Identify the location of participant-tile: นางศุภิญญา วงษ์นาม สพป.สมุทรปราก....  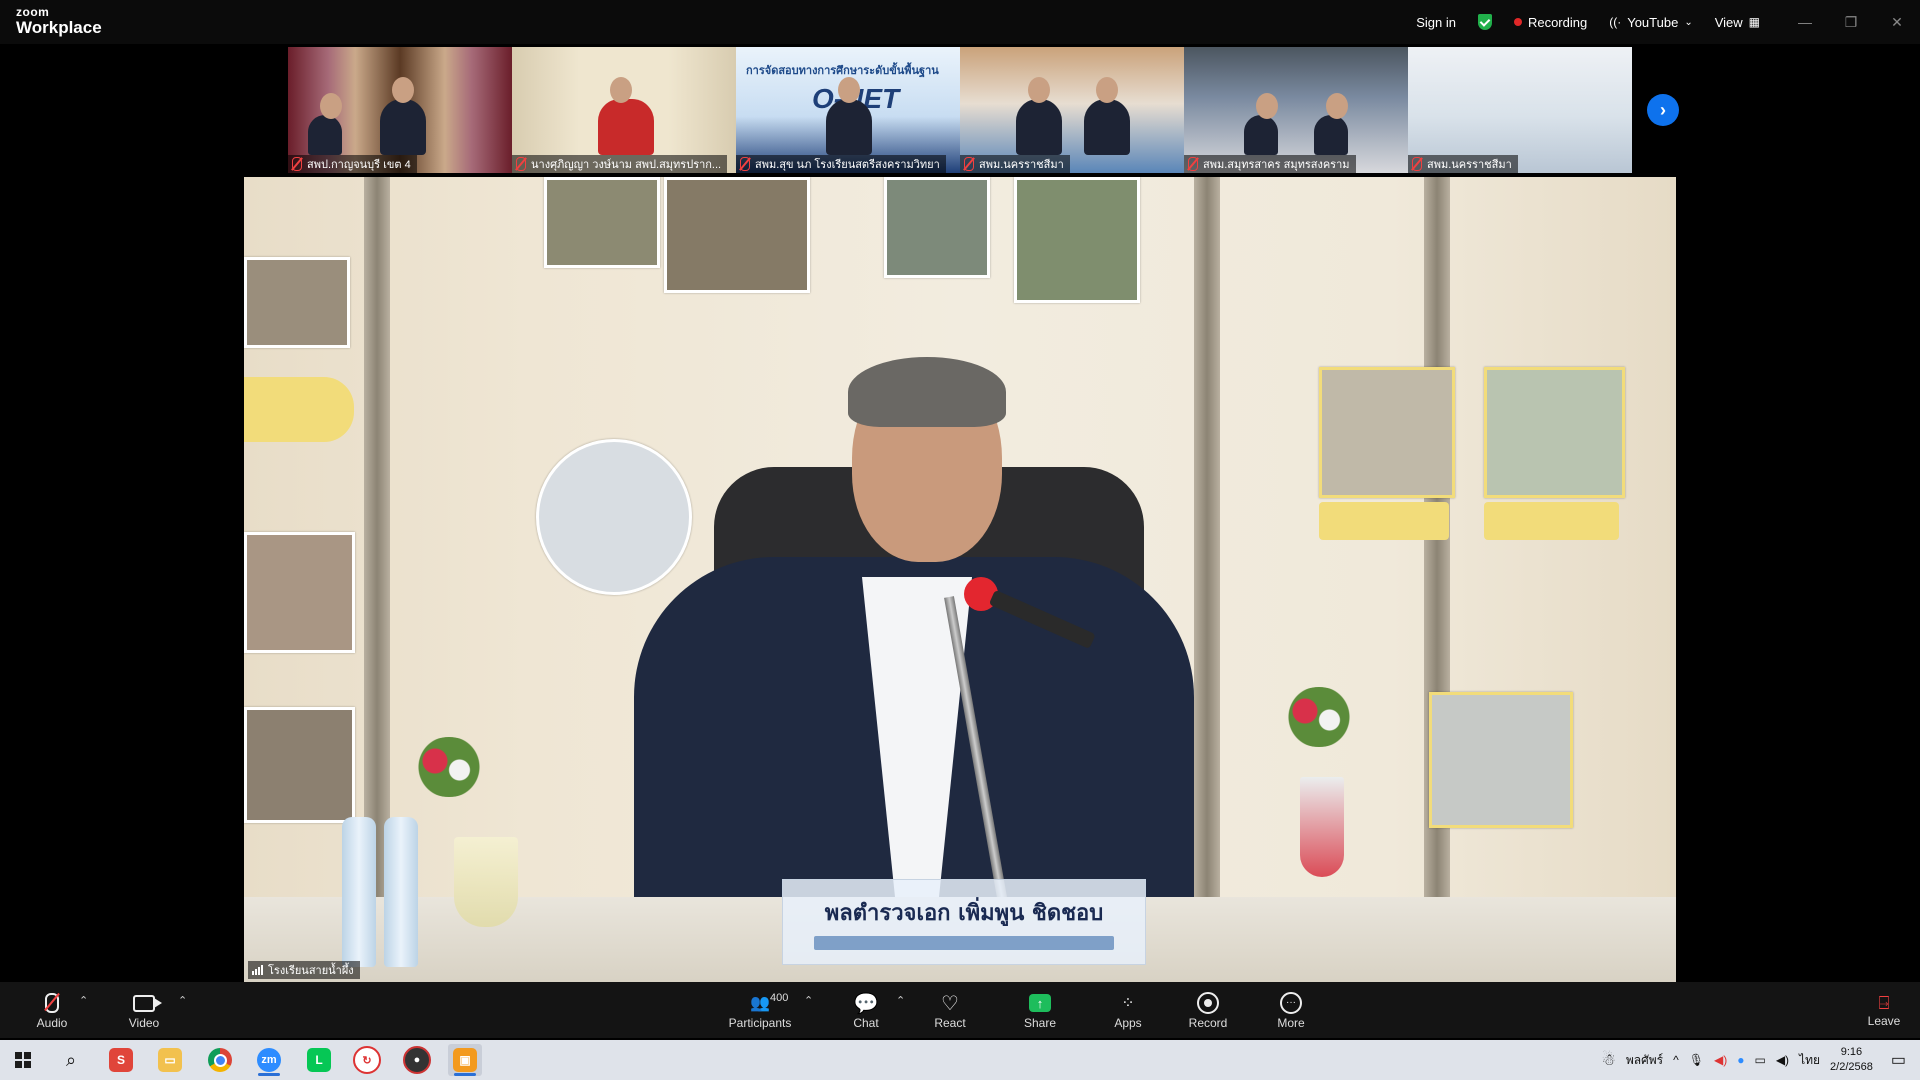
(624, 110).